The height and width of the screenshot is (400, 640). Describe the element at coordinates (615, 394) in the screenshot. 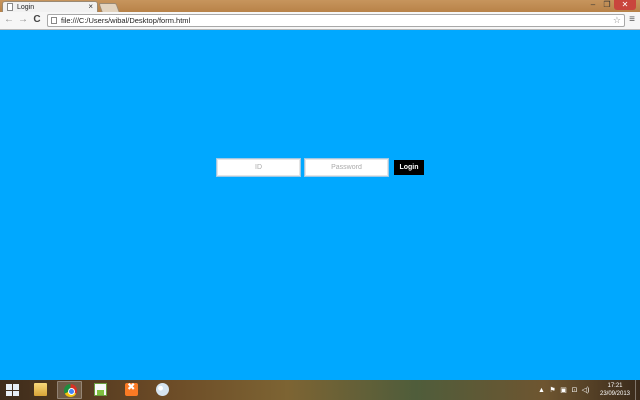

I see `clock-date: 23/09/2013` at that location.